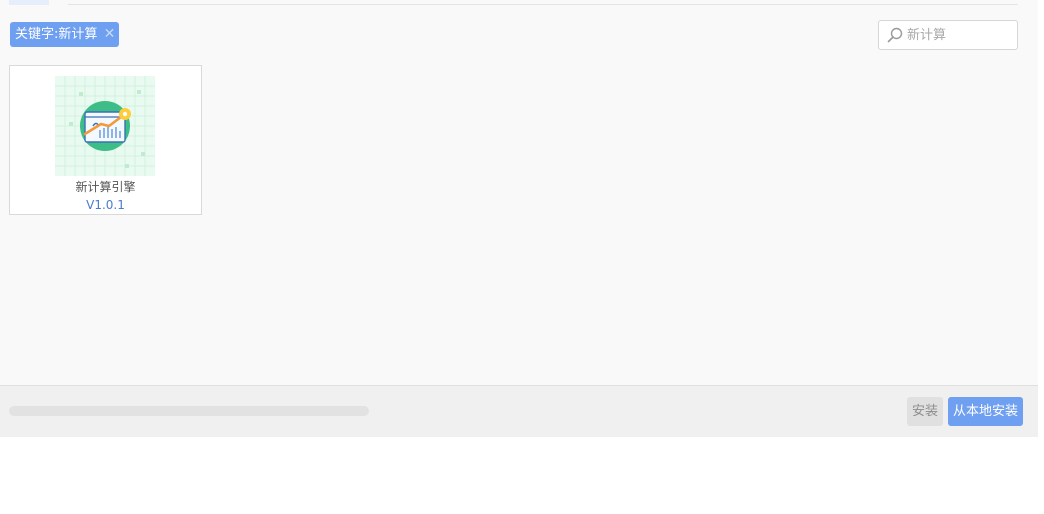 This screenshot has width=1044, height=514. I want to click on compute-engine-icon, so click(105, 126).